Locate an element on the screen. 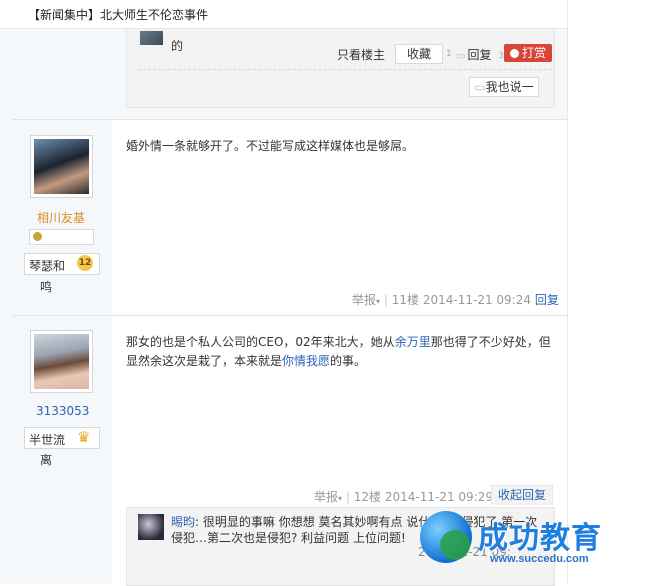  rank-icon is located at coordinates (37, 236).